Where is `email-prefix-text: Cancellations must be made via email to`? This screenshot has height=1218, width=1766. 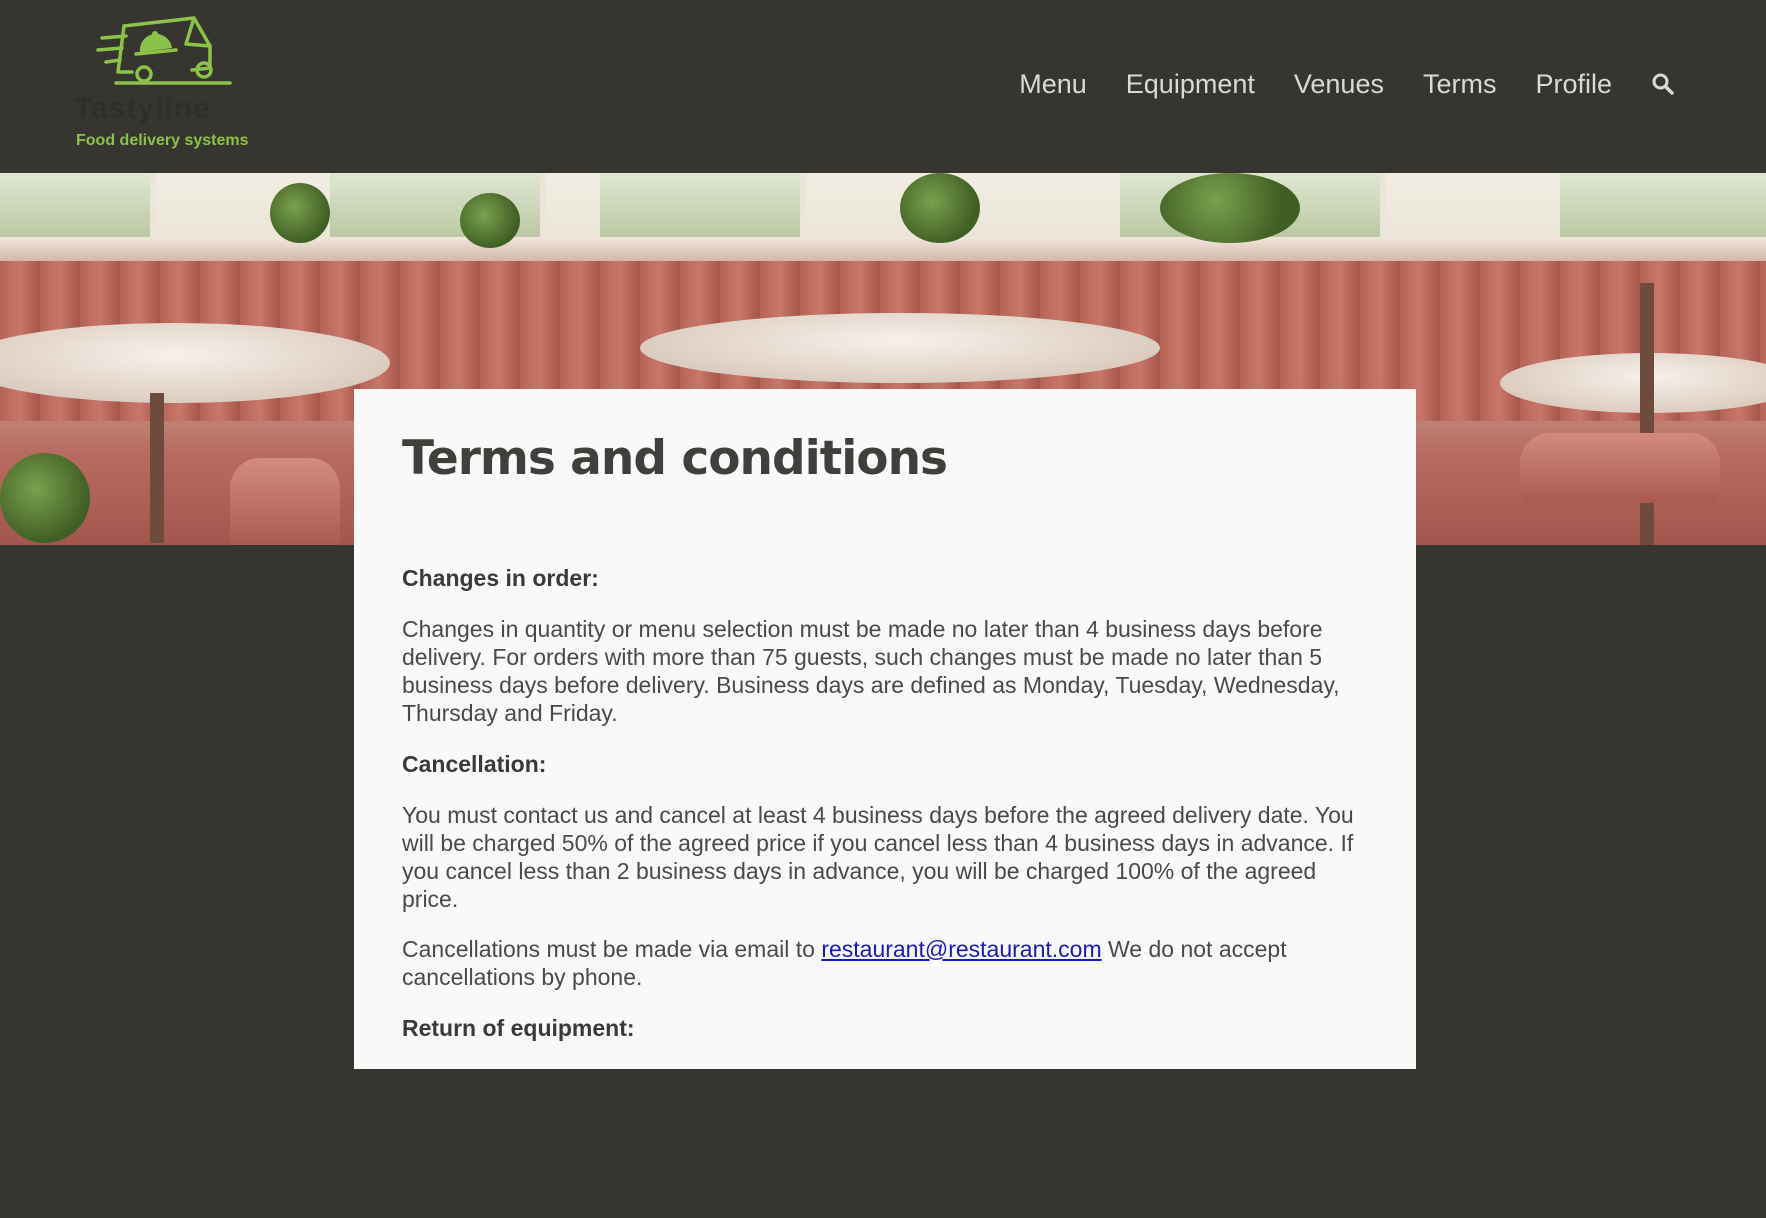 email-prefix-text: Cancellations must be made via email to is located at coordinates (612, 949).